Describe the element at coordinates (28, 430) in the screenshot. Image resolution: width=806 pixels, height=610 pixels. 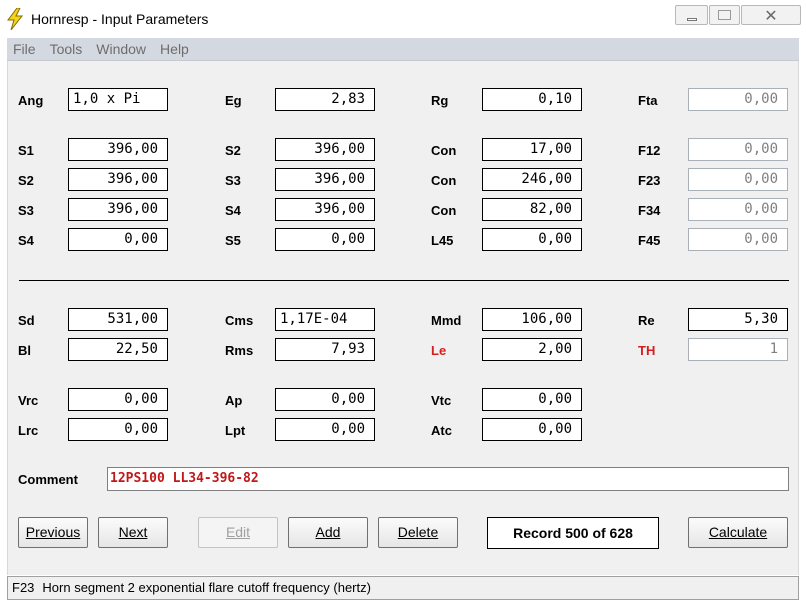
I see `label-lrc: Lrc` at that location.